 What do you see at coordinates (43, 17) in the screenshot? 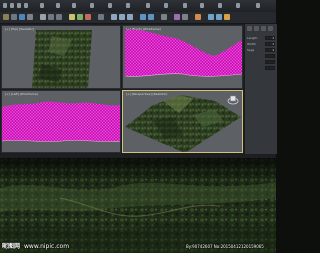
I see `select-icon` at bounding box center [43, 17].